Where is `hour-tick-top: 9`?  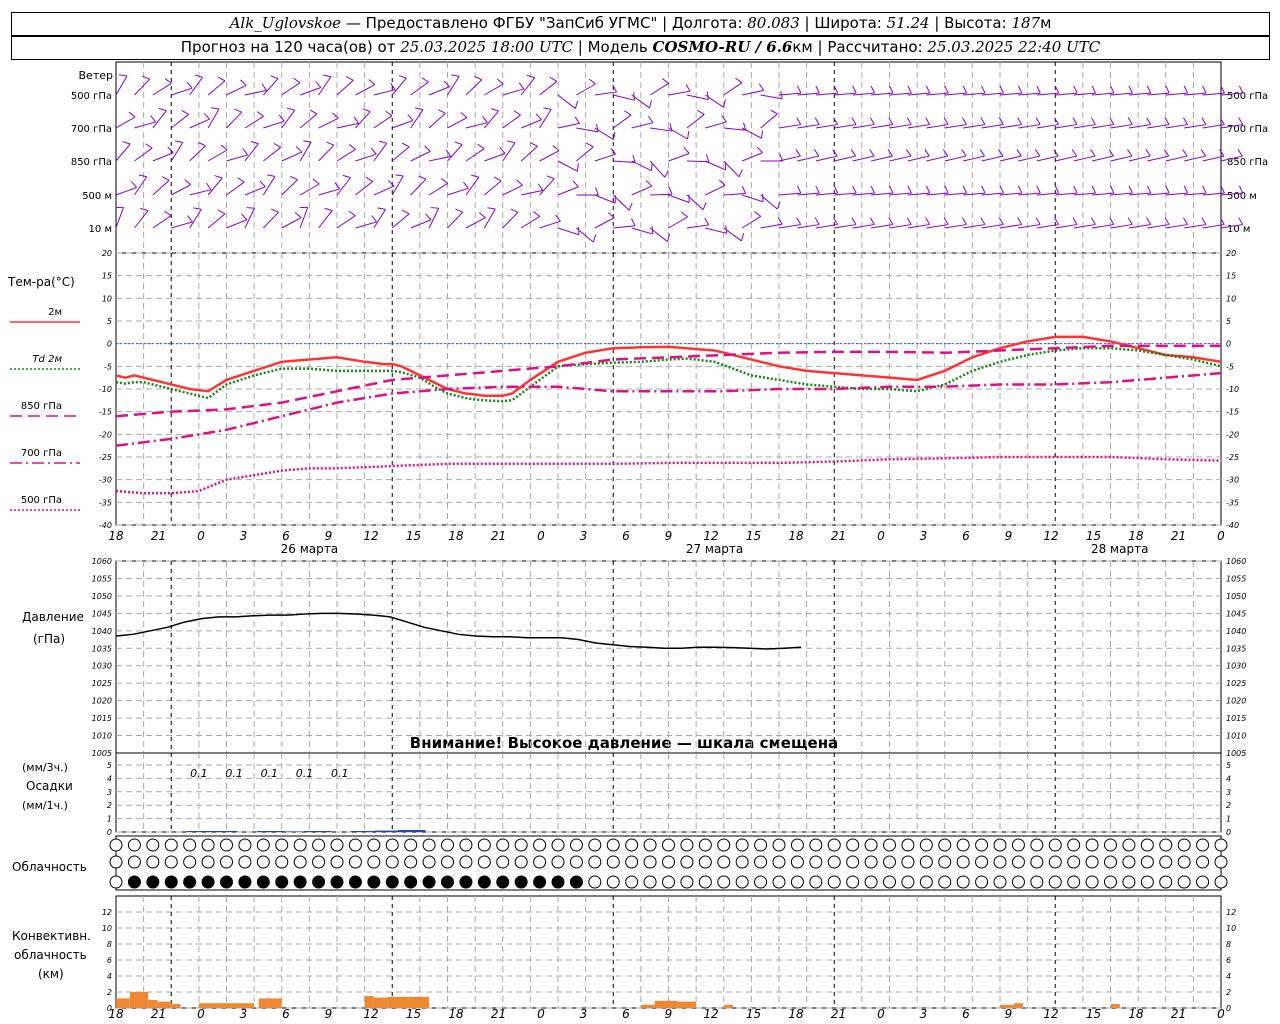
hour-tick-top: 9 is located at coordinates (1009, 536).